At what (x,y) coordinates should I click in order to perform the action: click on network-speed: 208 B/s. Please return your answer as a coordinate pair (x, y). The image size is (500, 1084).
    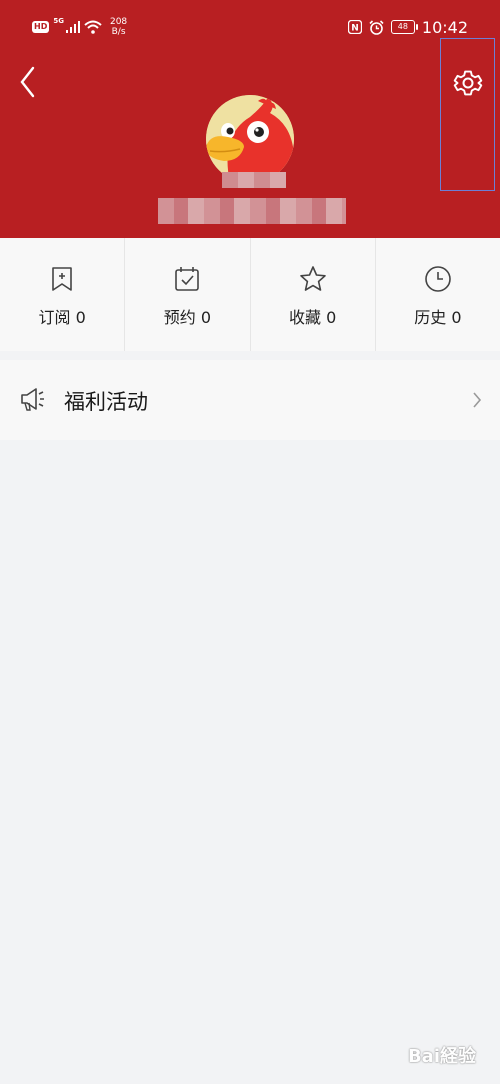
    Looking at the image, I should click on (118, 27).